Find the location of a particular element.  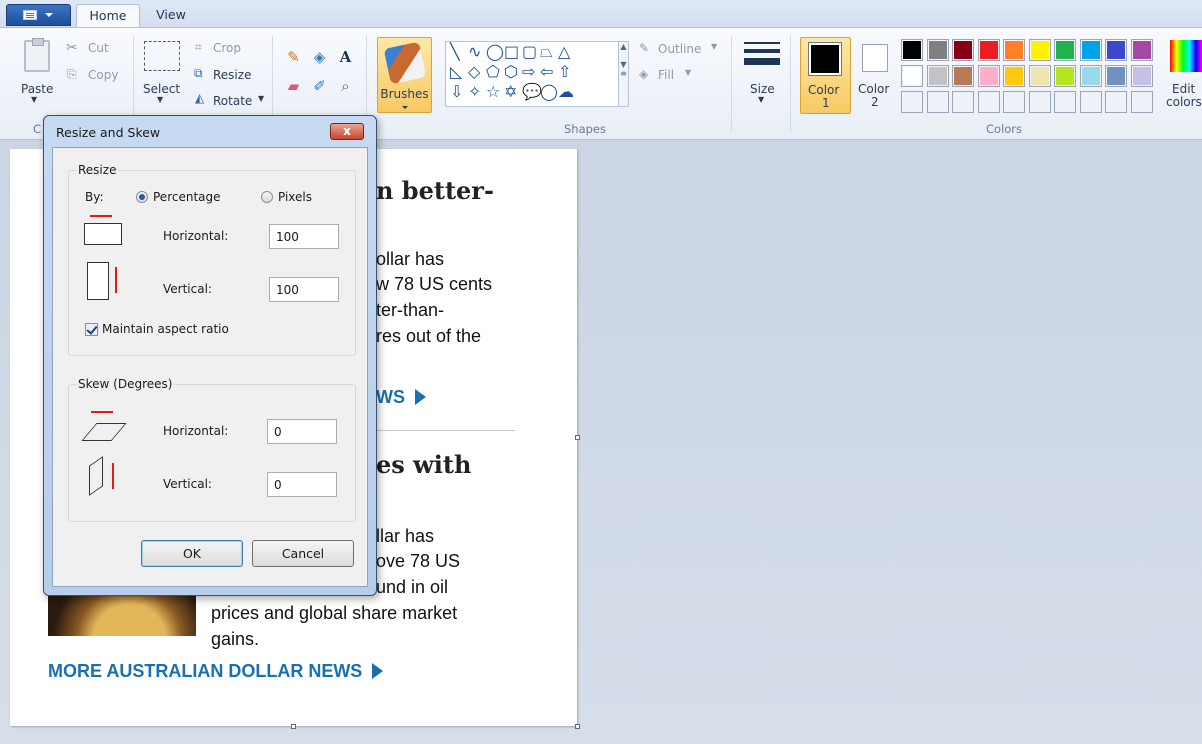

rotate-button: Rotate is located at coordinates (232, 101).